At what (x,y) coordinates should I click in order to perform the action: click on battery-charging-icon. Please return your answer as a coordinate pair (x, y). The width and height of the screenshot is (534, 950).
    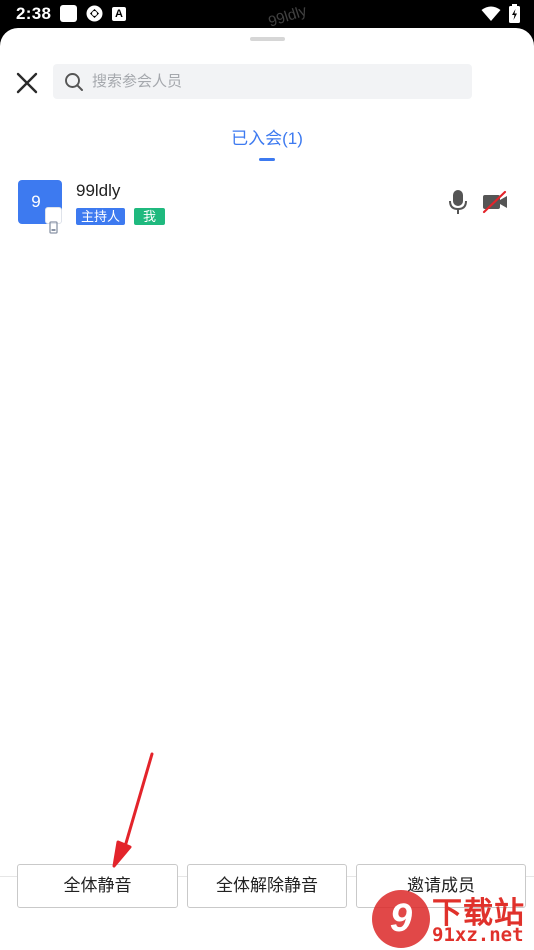
    Looking at the image, I should click on (514, 13).